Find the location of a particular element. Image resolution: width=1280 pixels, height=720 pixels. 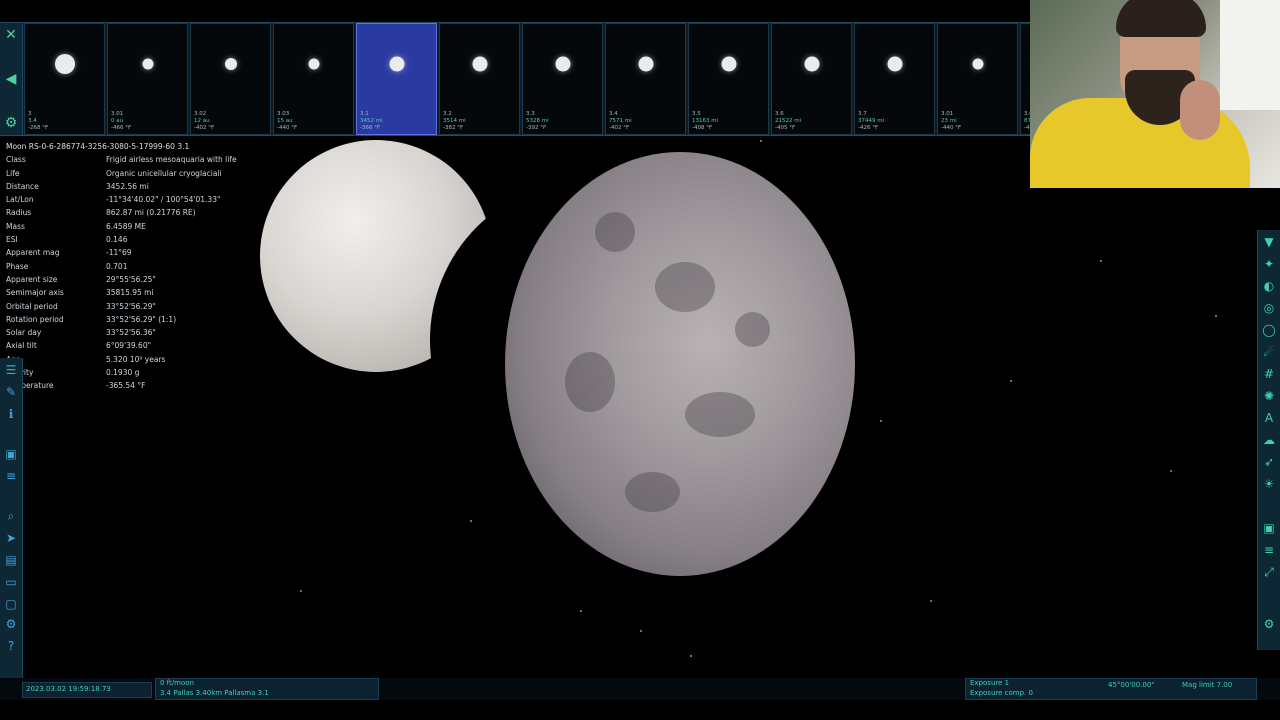

light-icon: ☀ is located at coordinates (1269, 484).